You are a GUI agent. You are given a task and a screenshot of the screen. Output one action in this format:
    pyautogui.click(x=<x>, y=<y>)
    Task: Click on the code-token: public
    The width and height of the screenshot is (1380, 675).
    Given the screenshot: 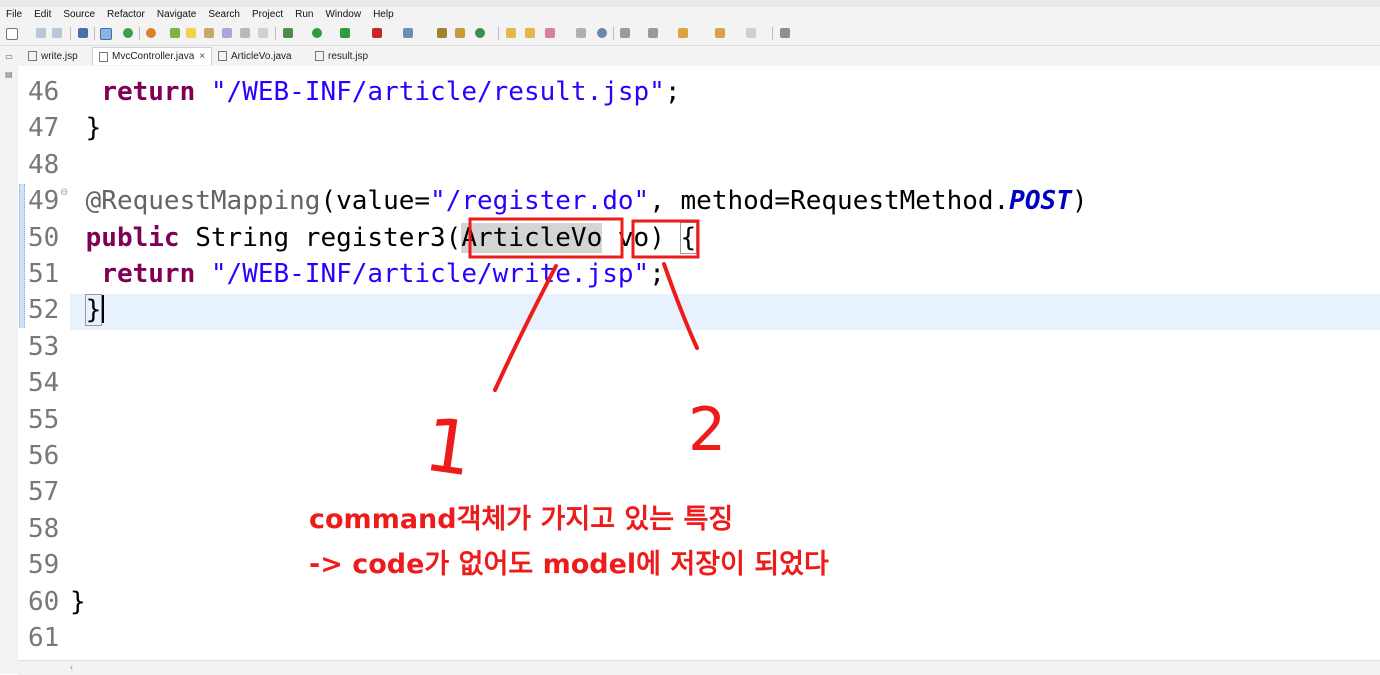 What is the action you would take?
    pyautogui.click(x=132, y=237)
    